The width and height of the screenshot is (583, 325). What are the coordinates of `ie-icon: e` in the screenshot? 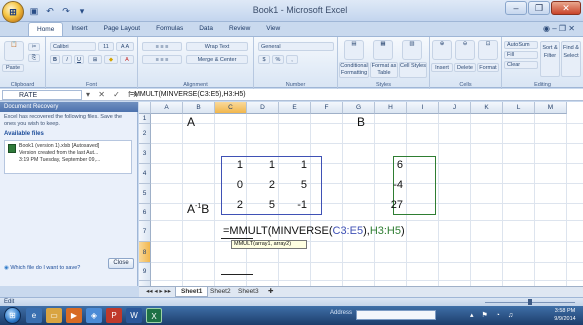 It's located at (34, 315).